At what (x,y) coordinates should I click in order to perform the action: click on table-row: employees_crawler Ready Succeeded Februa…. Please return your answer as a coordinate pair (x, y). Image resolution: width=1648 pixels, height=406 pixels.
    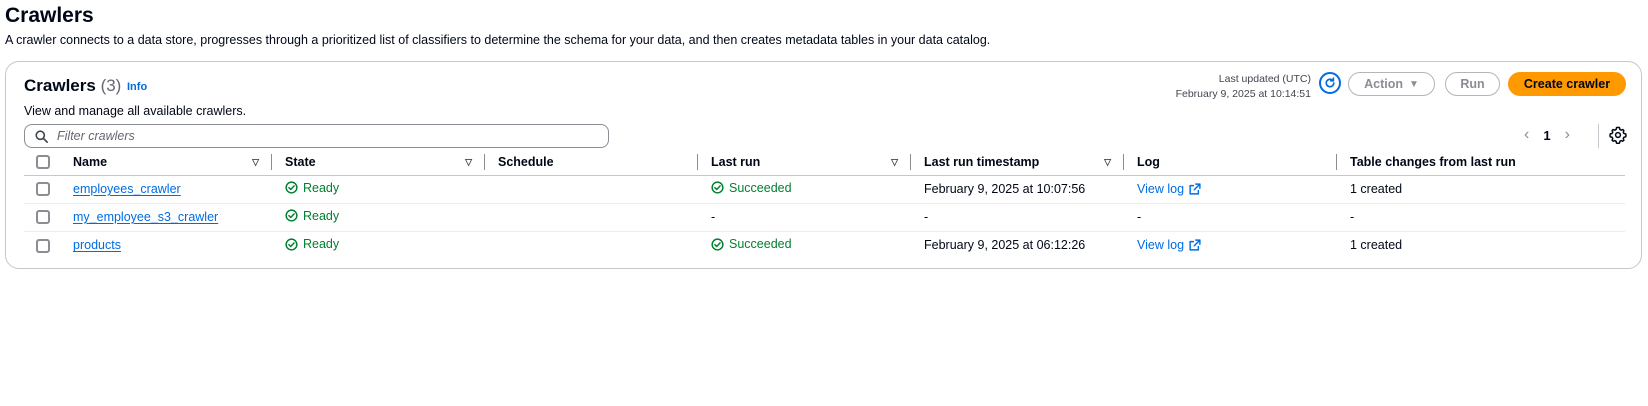
    Looking at the image, I should click on (824, 189).